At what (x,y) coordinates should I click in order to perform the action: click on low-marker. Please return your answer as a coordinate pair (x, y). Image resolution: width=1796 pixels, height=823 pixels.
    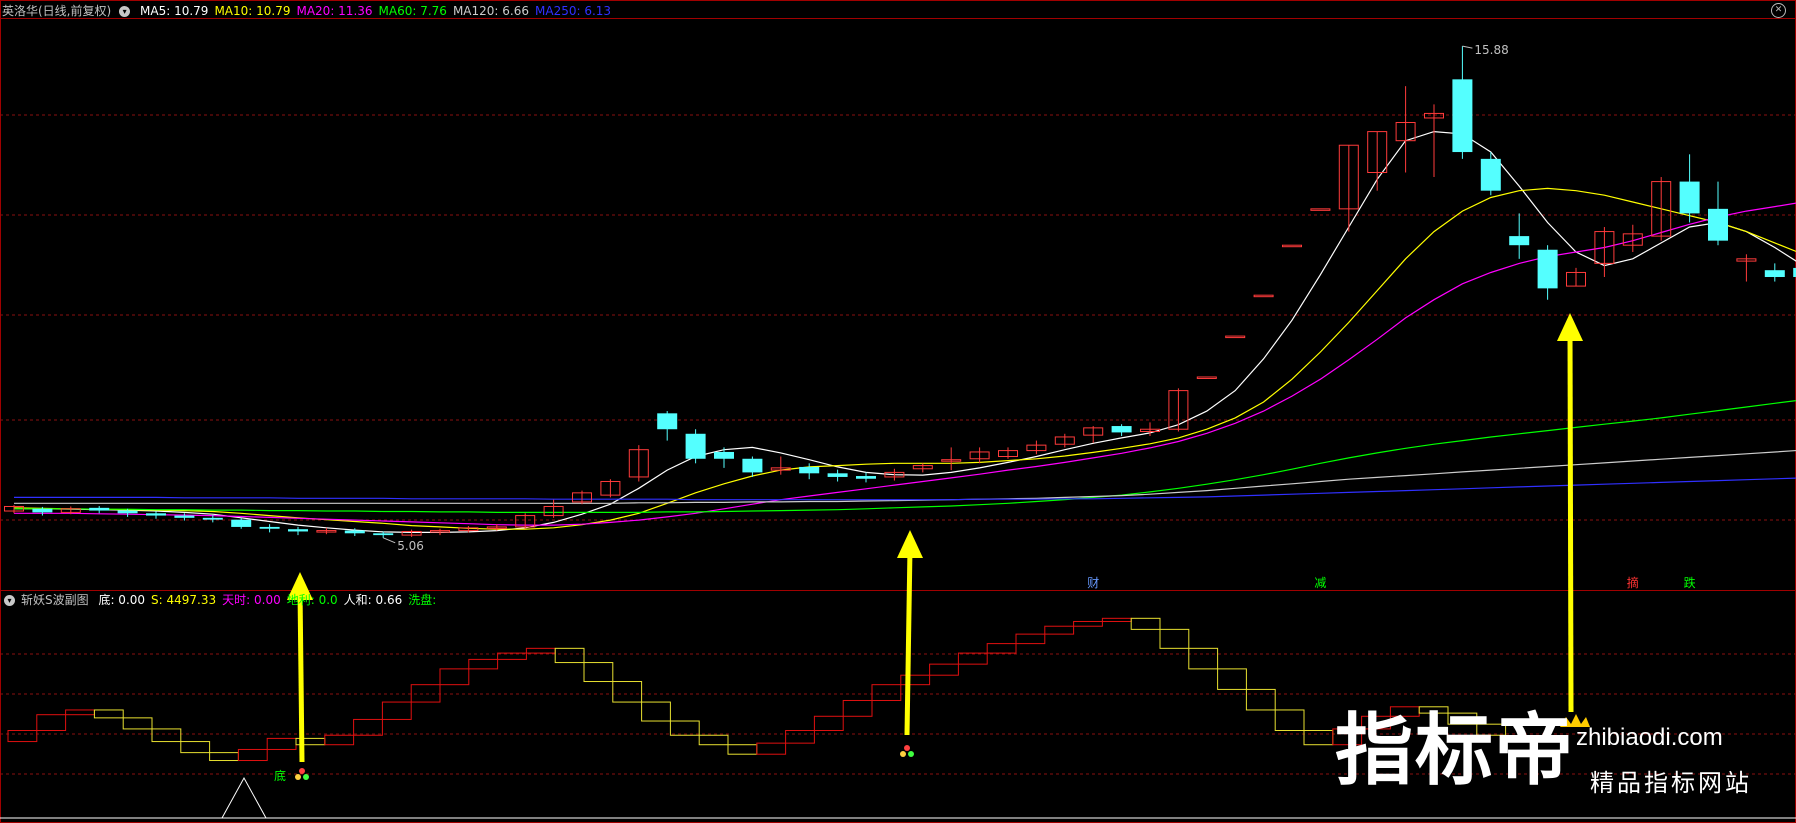
    Looking at the image, I should click on (389, 540).